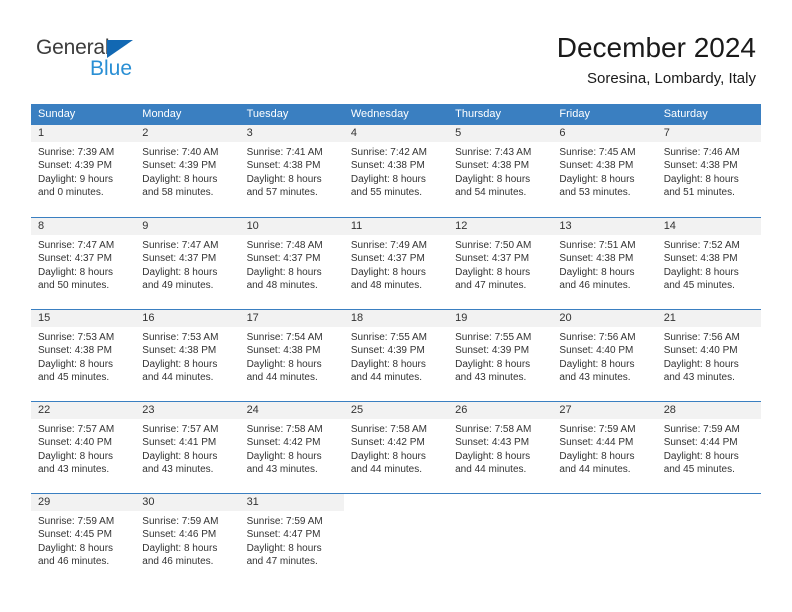 The height and width of the screenshot is (612, 792). I want to click on day-number: 15, so click(44, 318).